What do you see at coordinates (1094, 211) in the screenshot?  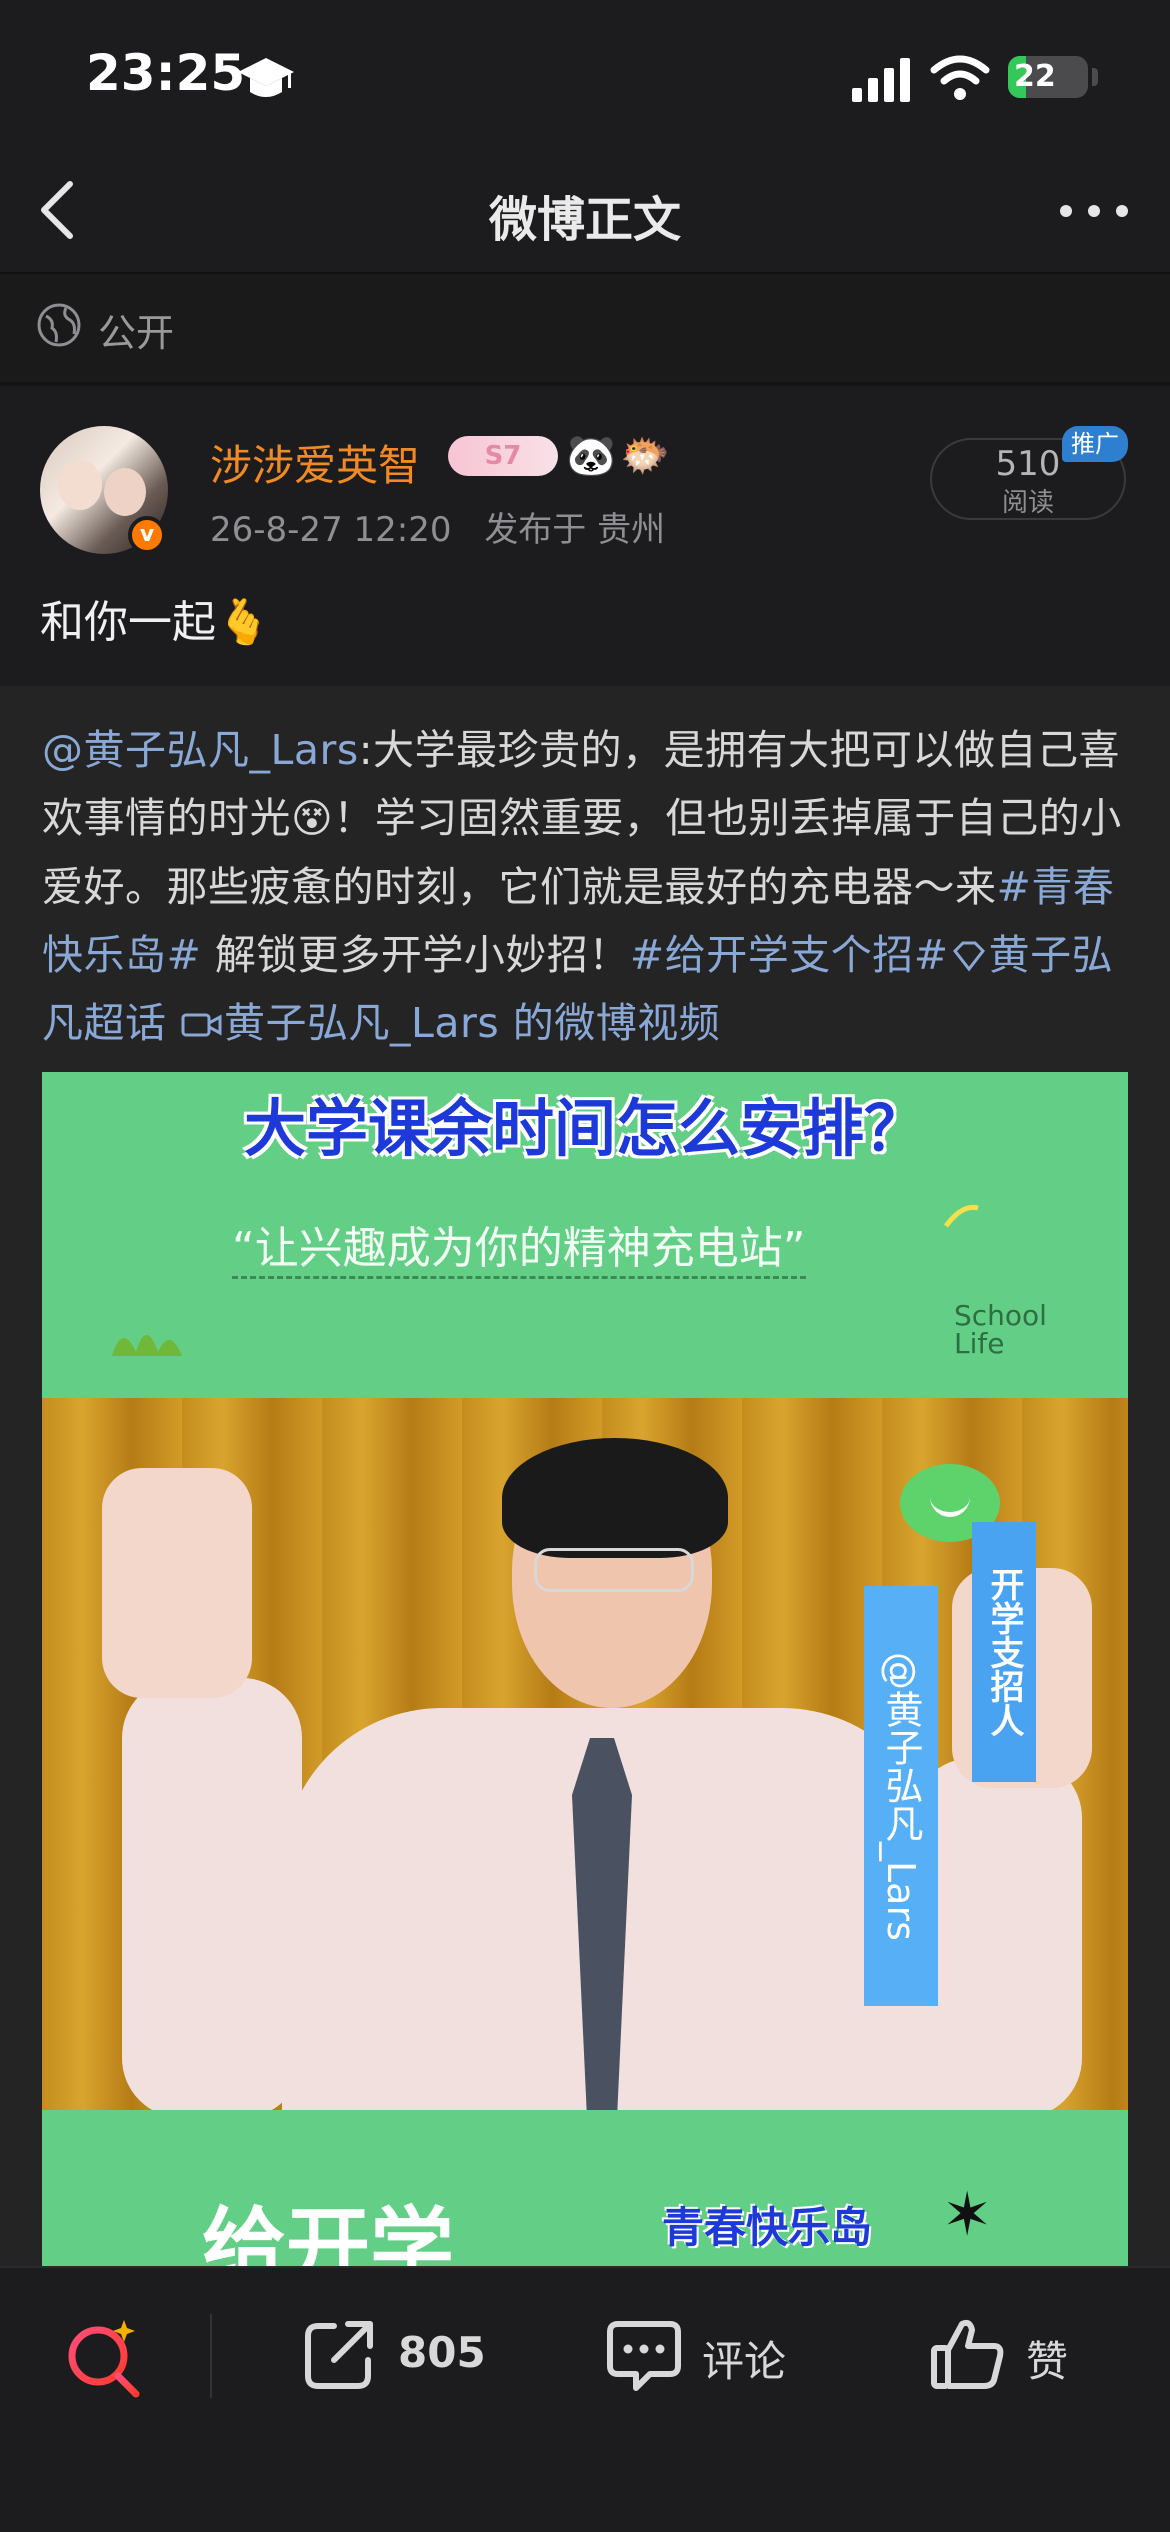 I see `more-options-icon` at bounding box center [1094, 211].